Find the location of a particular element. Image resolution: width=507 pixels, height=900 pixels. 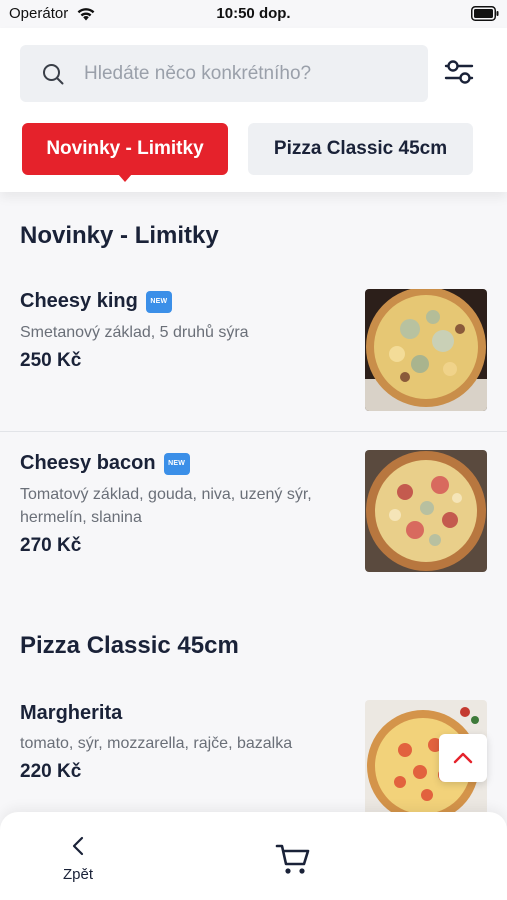

category-chip-novinky: Novinky - Limitky is located at coordinates (125, 152).